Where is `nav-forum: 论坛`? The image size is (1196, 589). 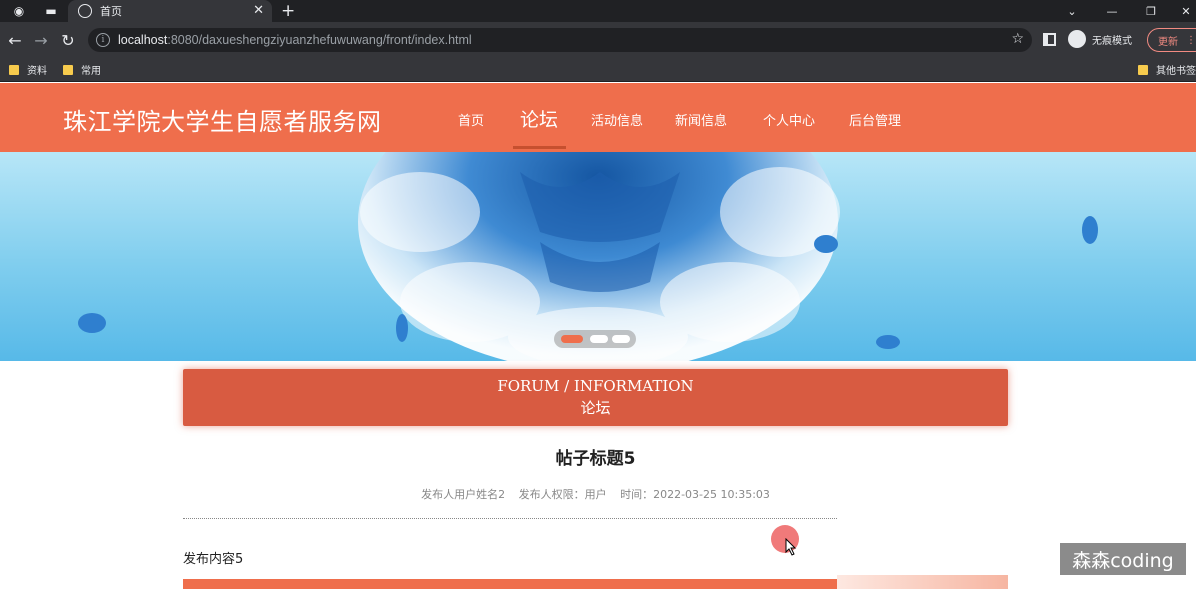
nav-forum: 论坛 is located at coordinates (539, 118).